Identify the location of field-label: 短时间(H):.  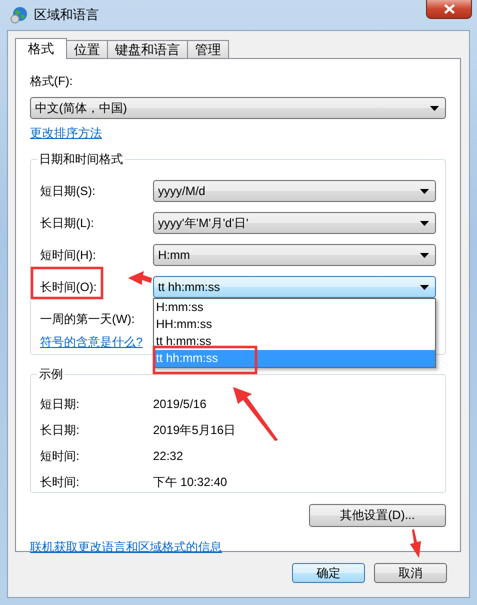
(68, 255).